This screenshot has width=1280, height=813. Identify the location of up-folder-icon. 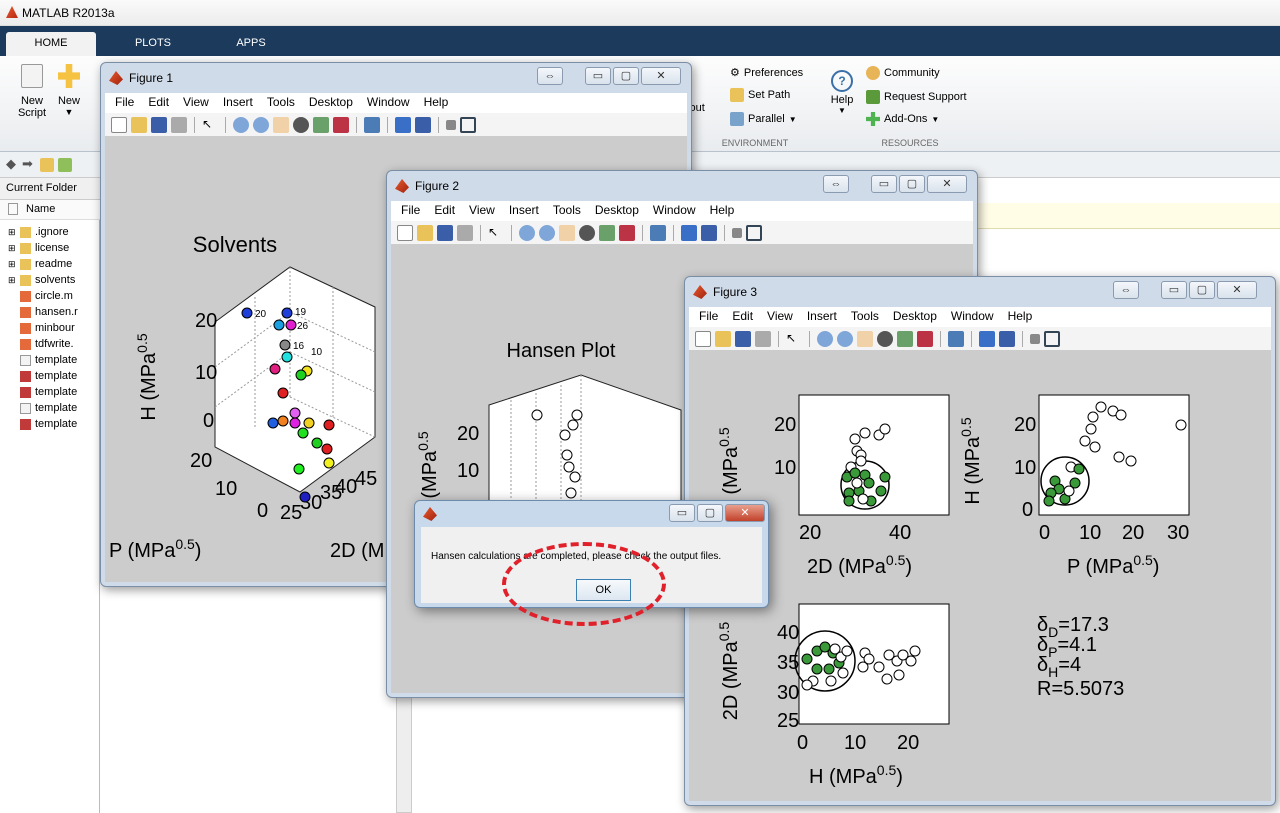
(47, 165).